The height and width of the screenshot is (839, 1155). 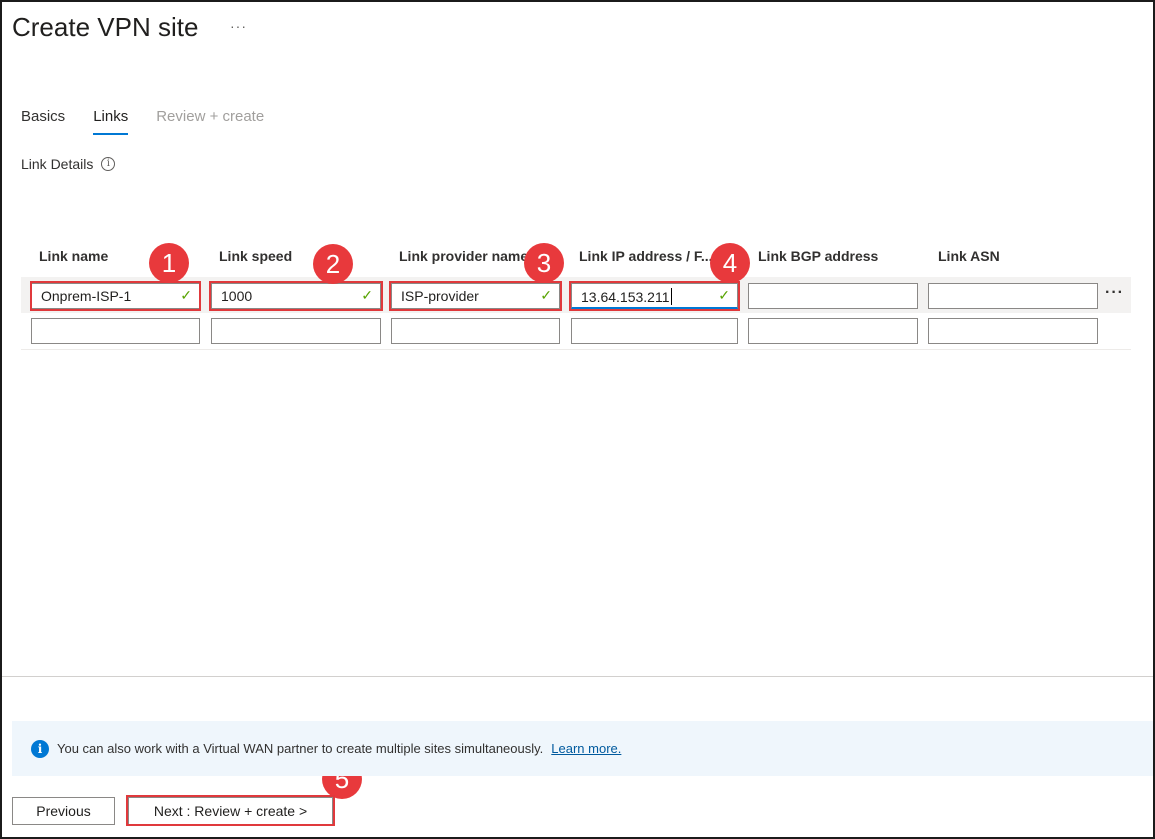 What do you see at coordinates (108, 164) in the screenshot?
I see `info-icon: i` at bounding box center [108, 164].